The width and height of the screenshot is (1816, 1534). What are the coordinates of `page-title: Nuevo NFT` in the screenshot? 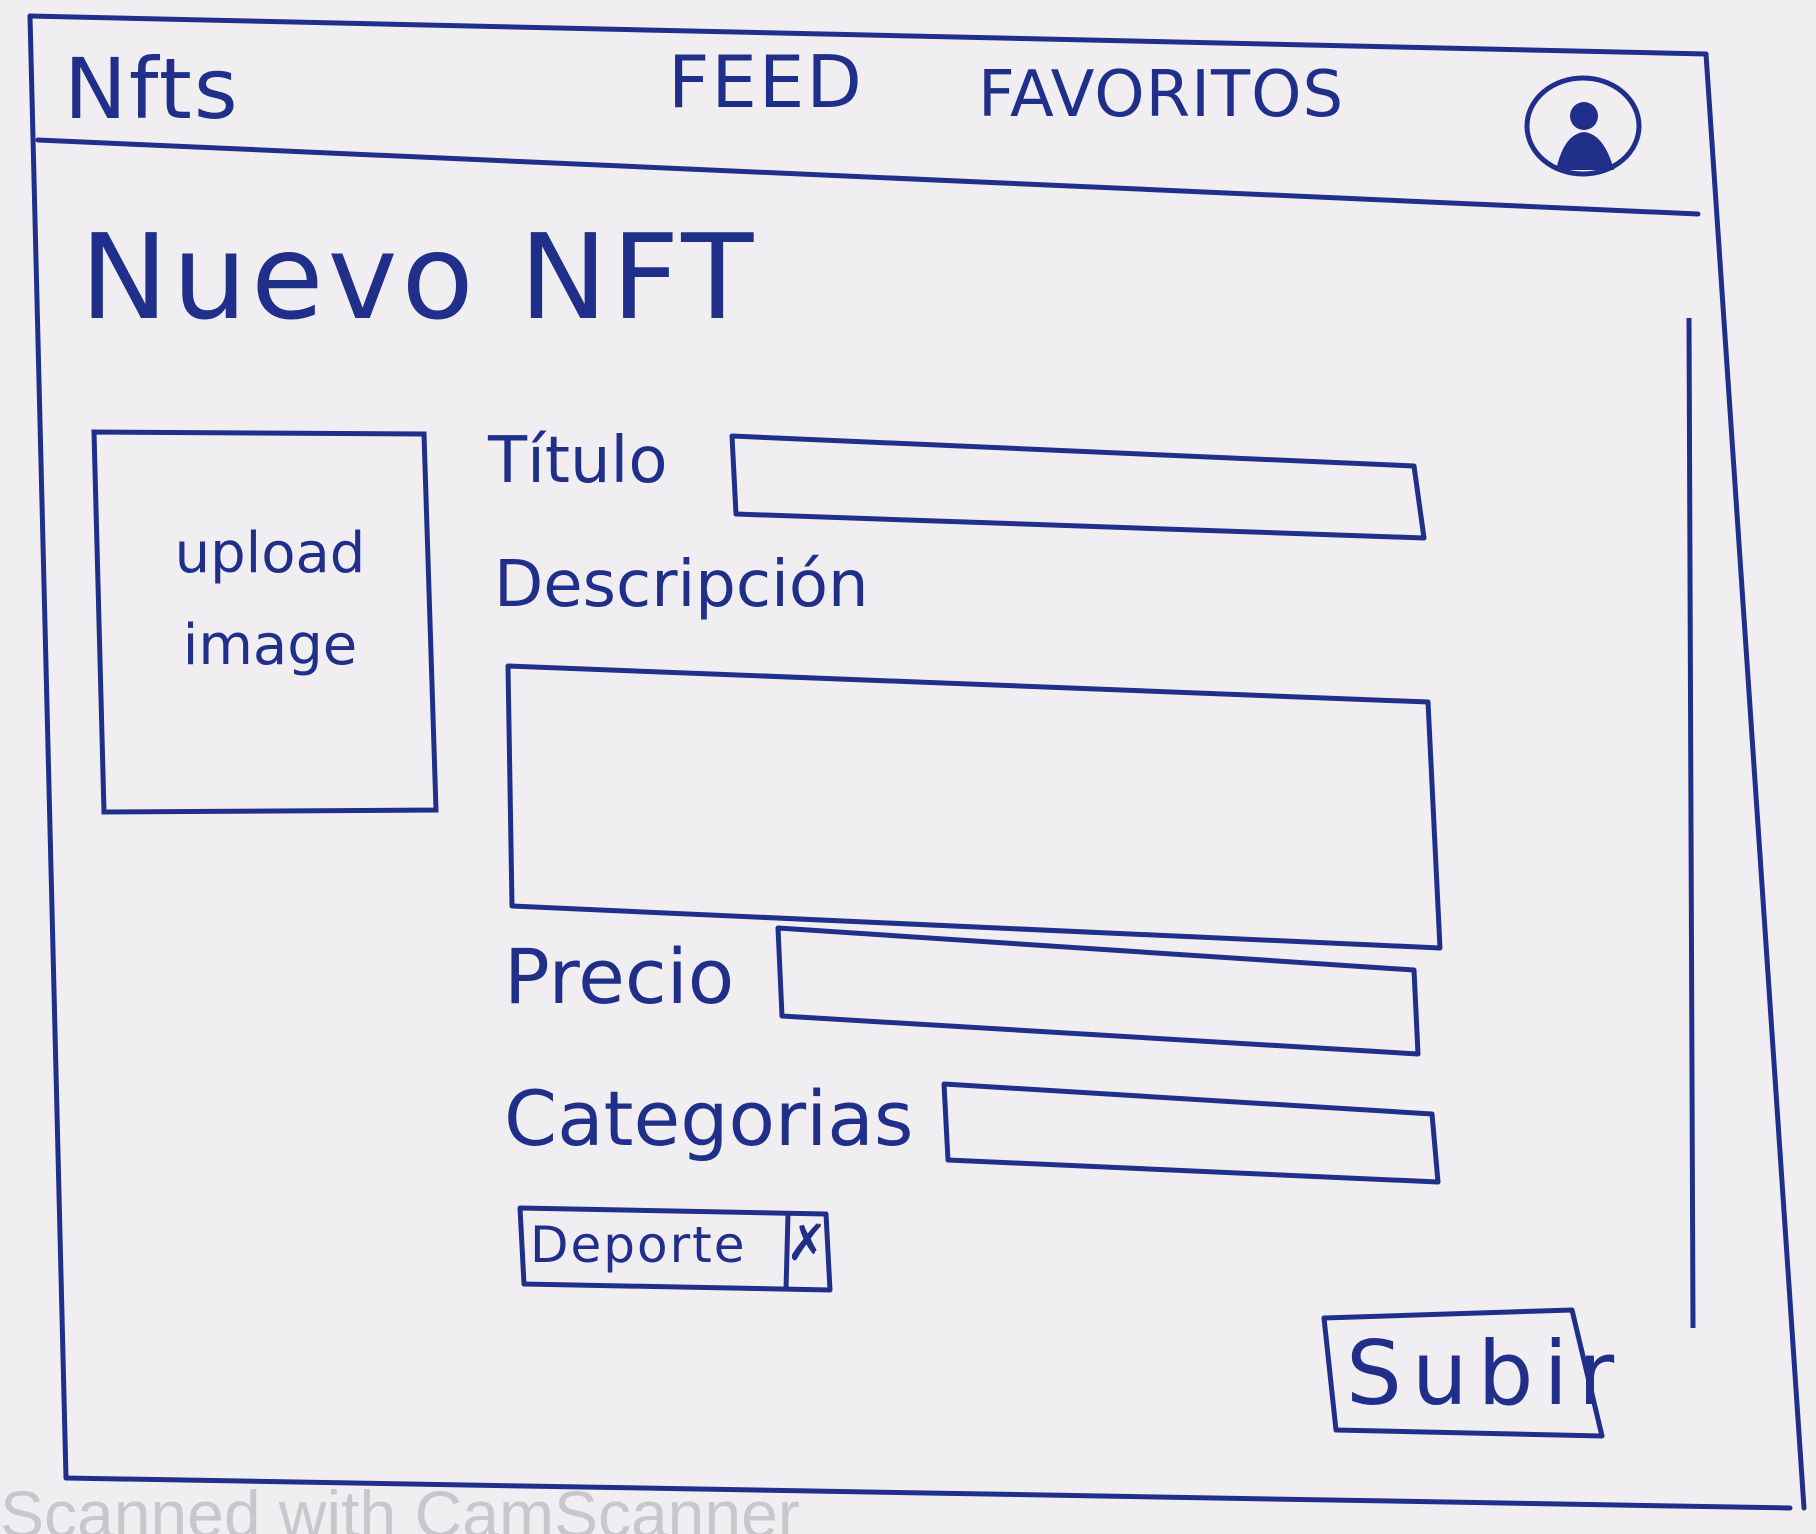 It's located at (419, 277).